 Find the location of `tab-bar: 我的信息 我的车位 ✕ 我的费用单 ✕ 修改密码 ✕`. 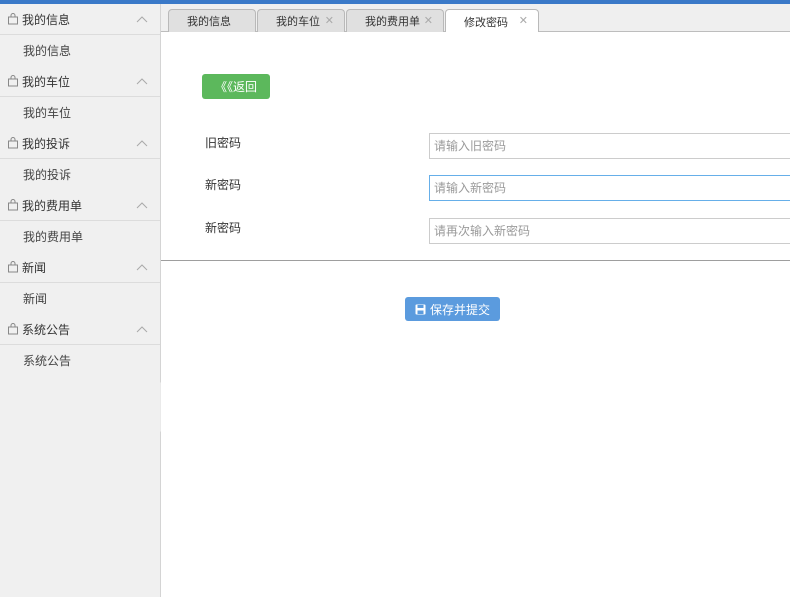

tab-bar: 我的信息 我的车位 ✕ 我的费用单 ✕ 修改密码 ✕ is located at coordinates (475, 18).